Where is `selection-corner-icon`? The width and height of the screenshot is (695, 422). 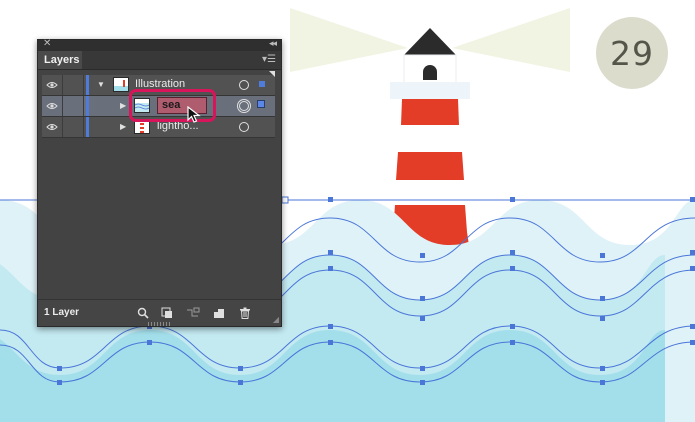 selection-corner-icon is located at coordinates (272, 74).